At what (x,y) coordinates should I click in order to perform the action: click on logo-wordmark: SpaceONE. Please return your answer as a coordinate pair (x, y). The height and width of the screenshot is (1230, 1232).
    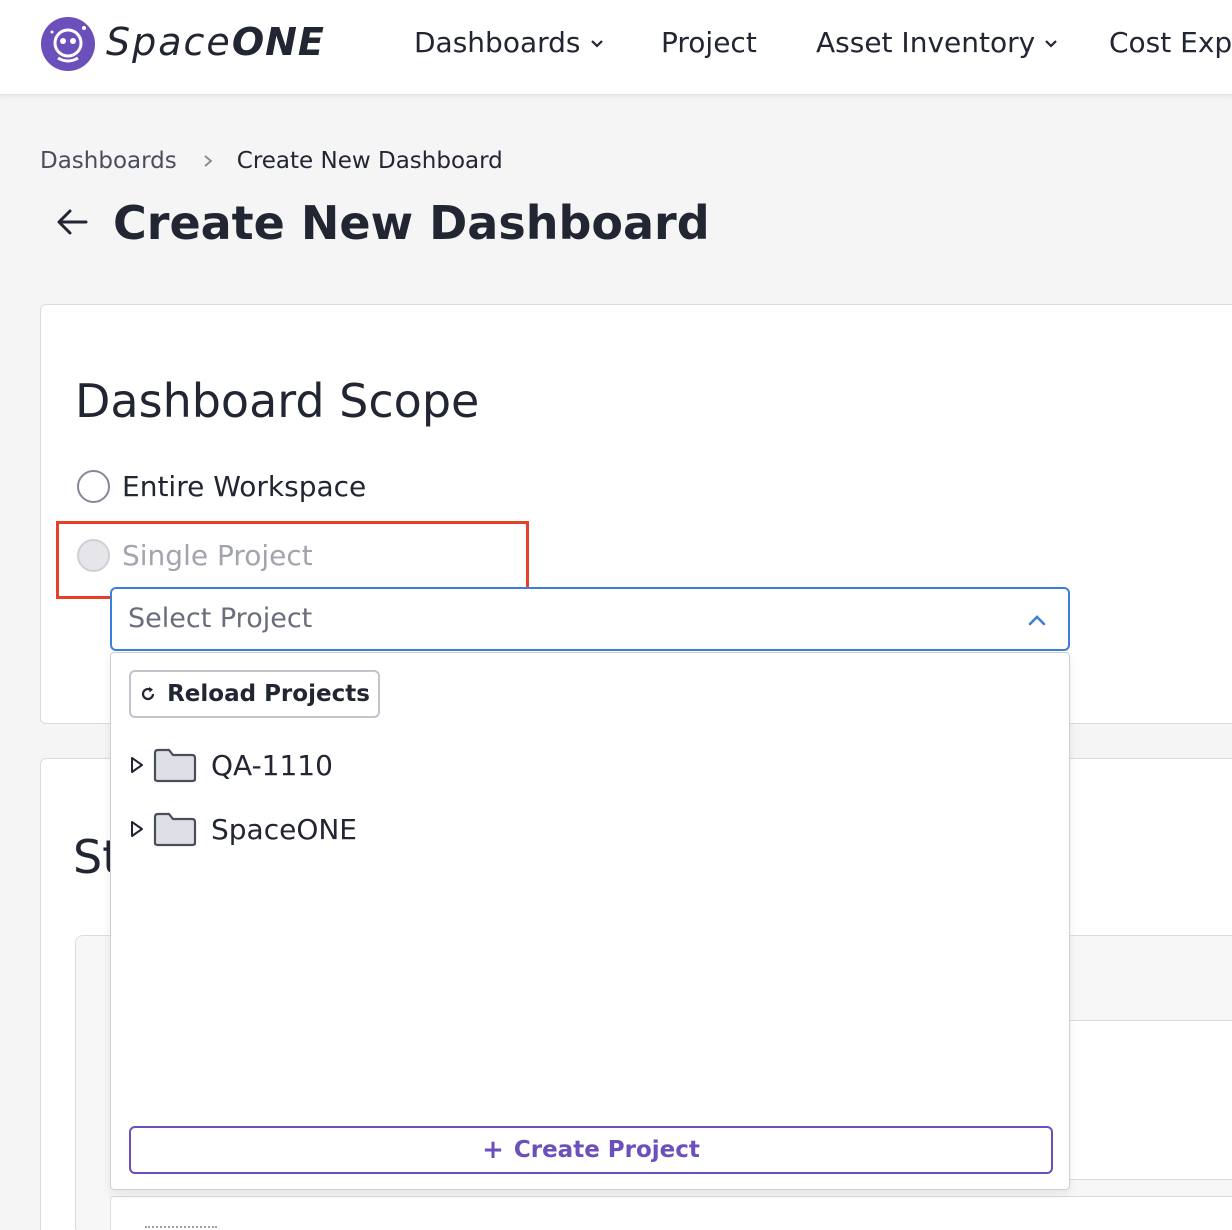
    Looking at the image, I should click on (215, 42).